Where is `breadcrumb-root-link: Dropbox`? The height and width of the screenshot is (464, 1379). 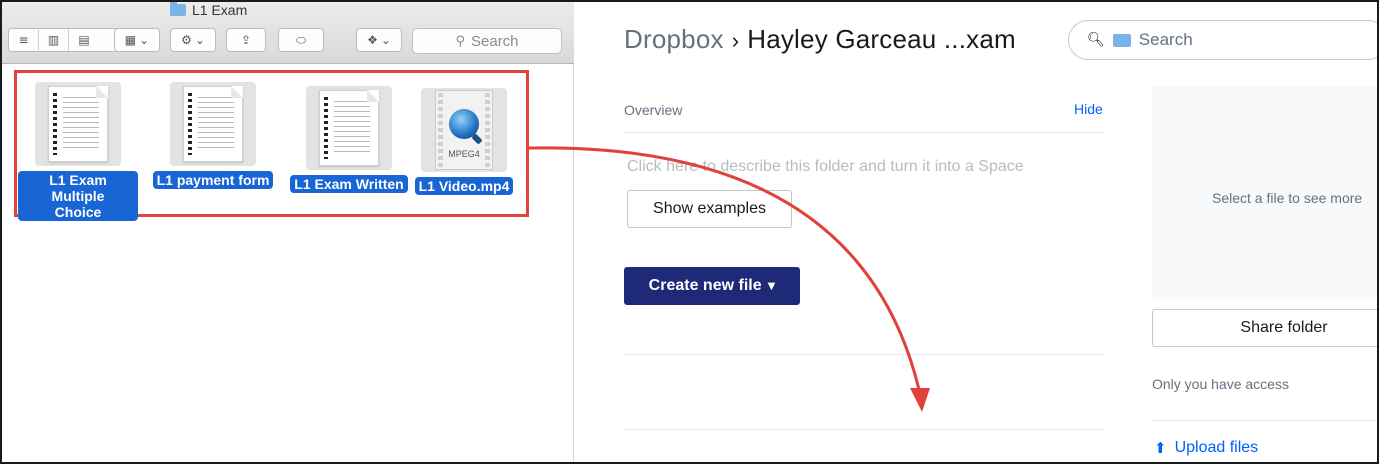 breadcrumb-root-link: Dropbox is located at coordinates (674, 39).